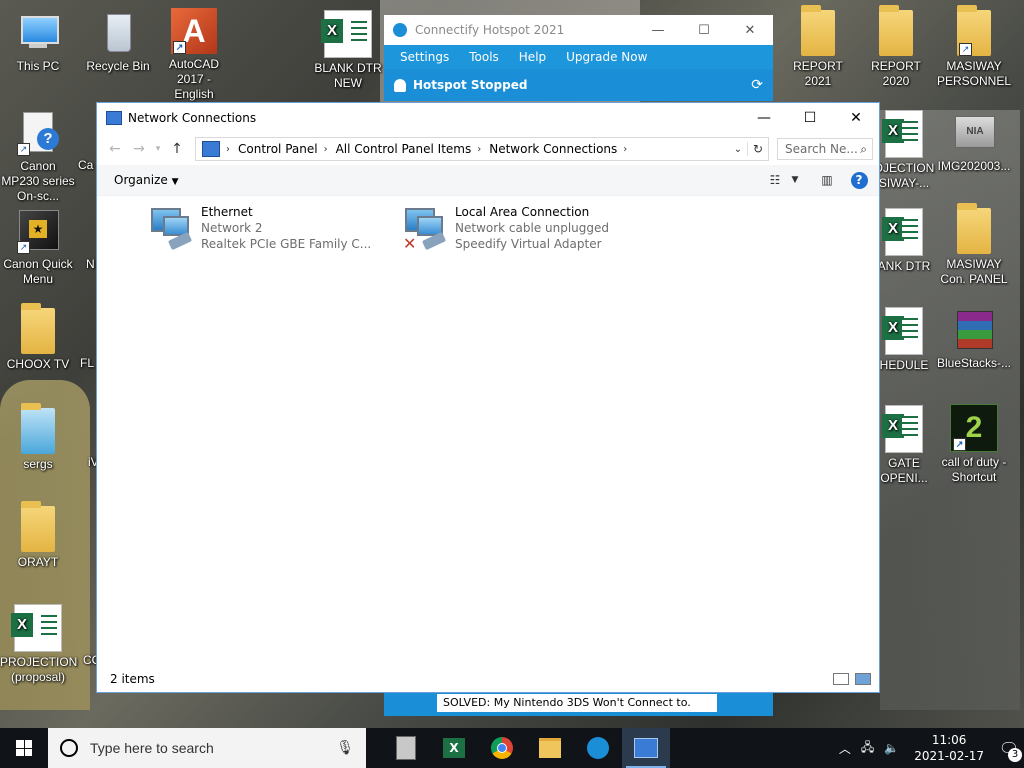  What do you see at coordinates (825, 149) in the screenshot?
I see `search-input: Search Ne... ⌕` at bounding box center [825, 149].